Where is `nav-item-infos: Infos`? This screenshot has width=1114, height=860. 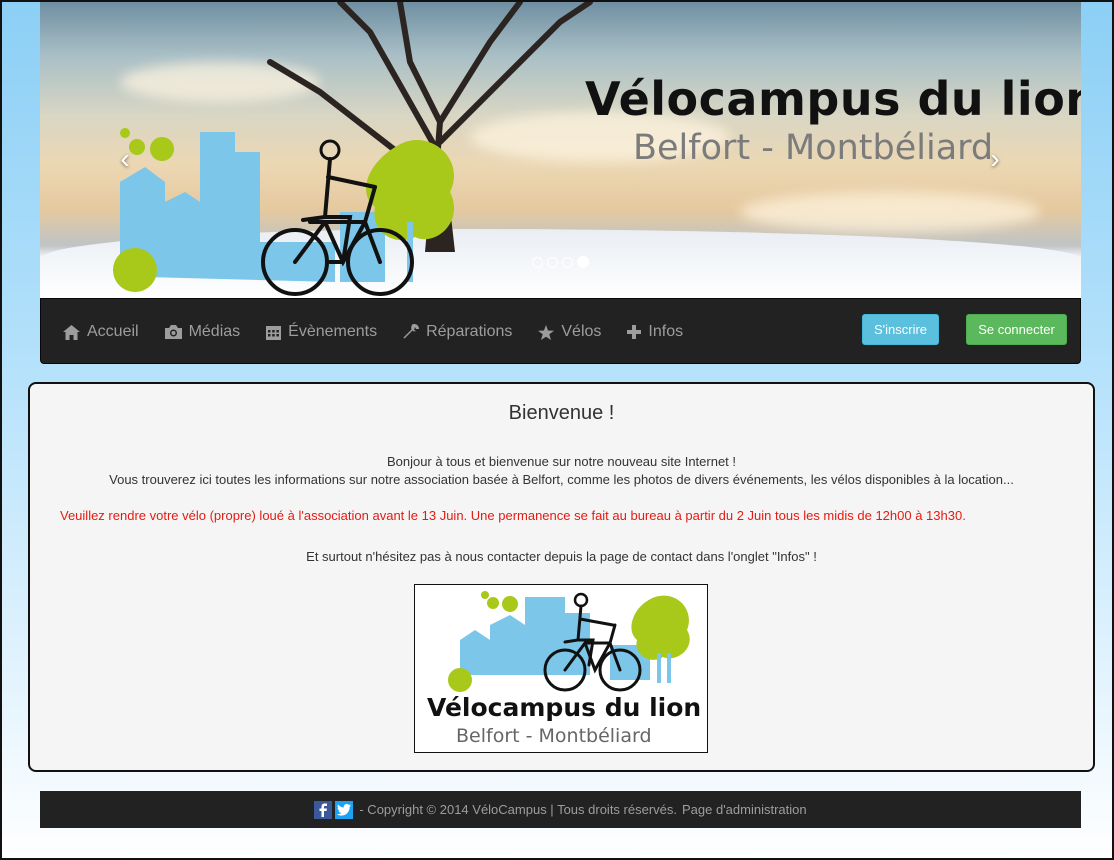 nav-item-infos: Infos is located at coordinates (655, 332).